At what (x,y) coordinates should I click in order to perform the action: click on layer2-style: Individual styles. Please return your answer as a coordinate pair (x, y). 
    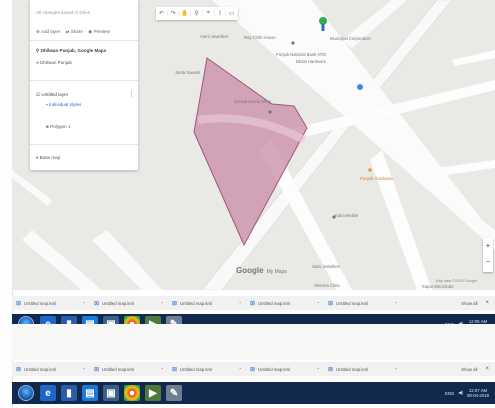
    Looking at the image, I should click on (65, 104).